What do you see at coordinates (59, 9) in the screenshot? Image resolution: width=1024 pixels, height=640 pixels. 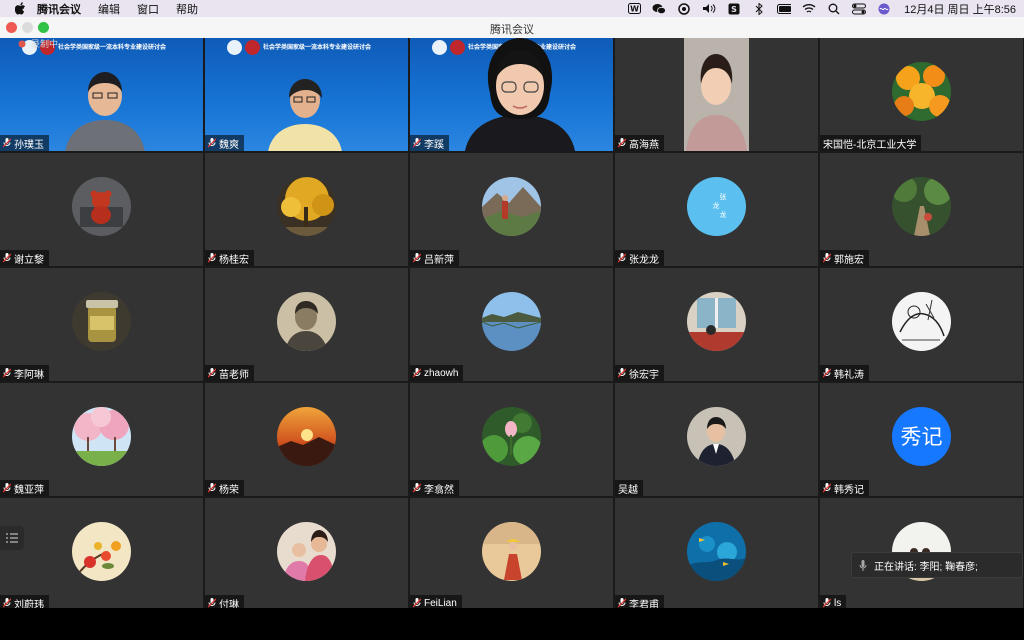 I see `menu-app-name: 腾讯会议` at bounding box center [59, 9].